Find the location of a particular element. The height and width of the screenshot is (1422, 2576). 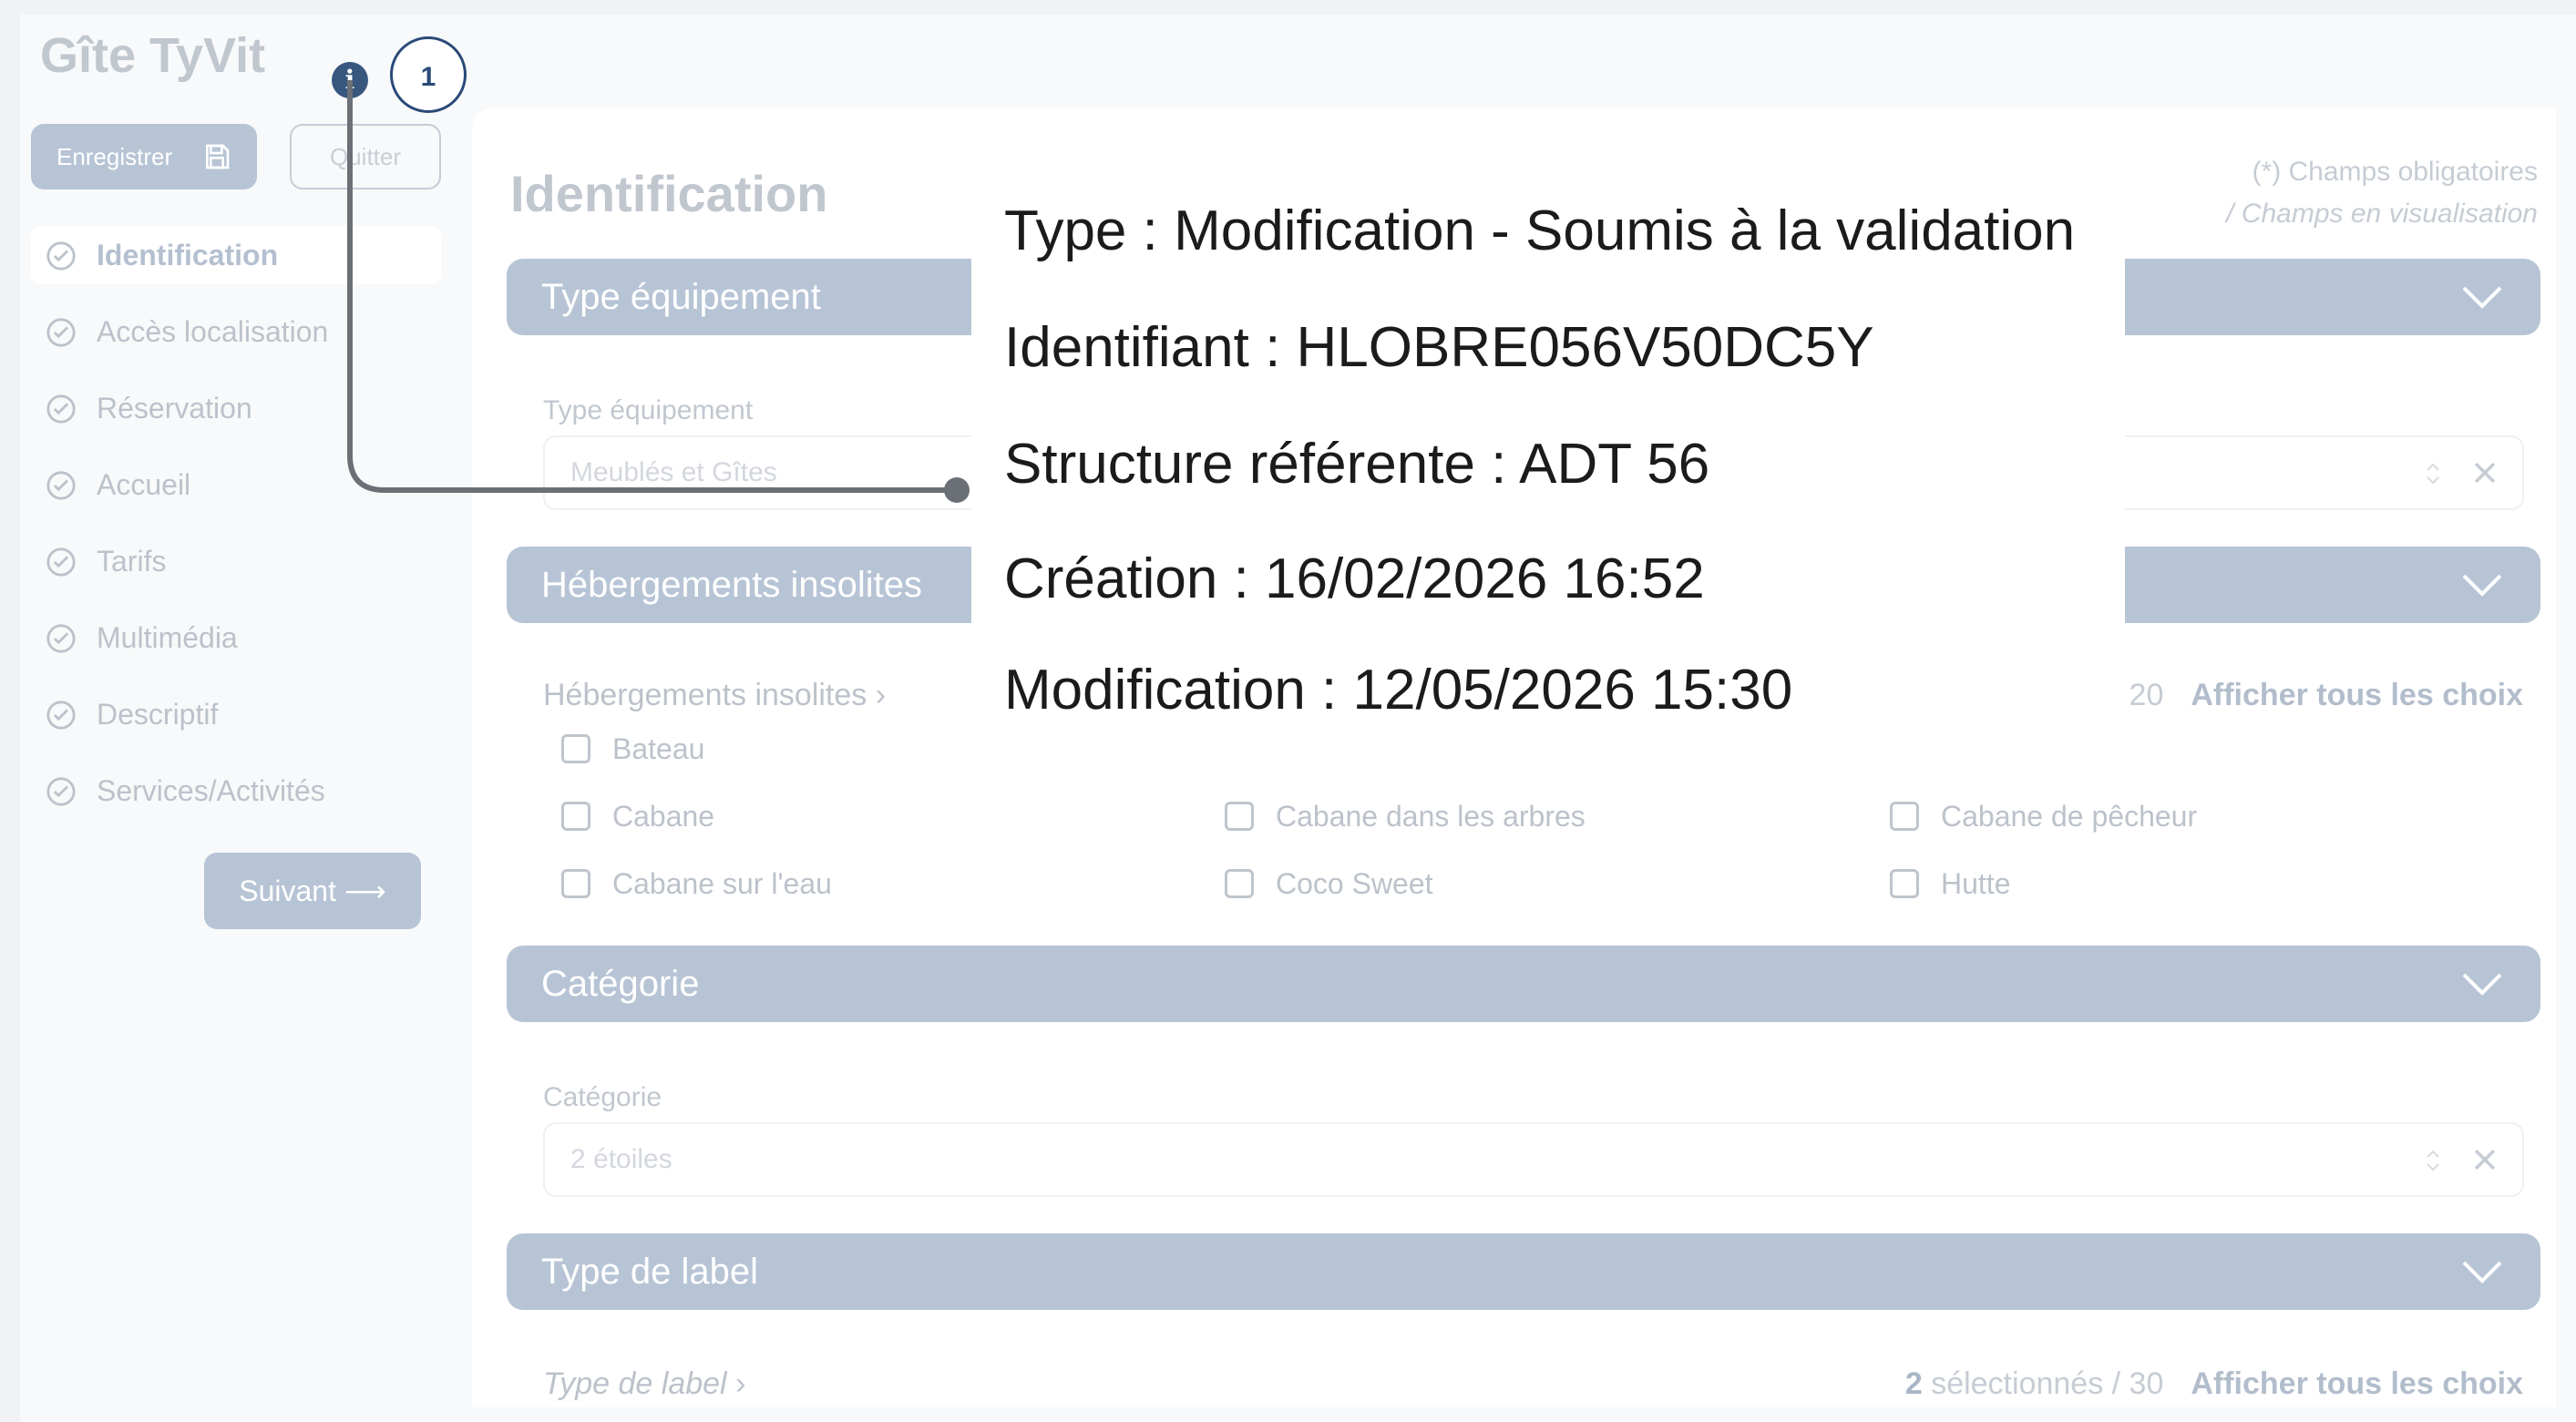

sidebar-item-multimedia: Multimédia is located at coordinates (236, 638).